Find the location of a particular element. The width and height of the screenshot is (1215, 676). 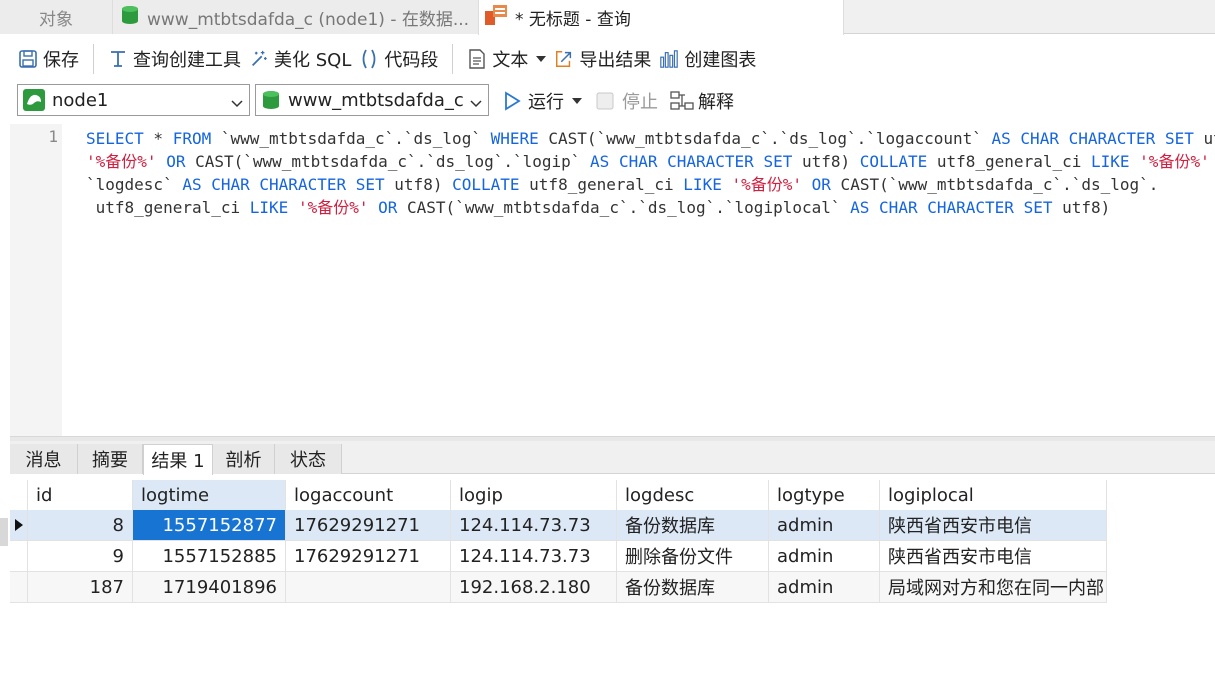

tab-profile-label: 剖析 is located at coordinates (243, 460).